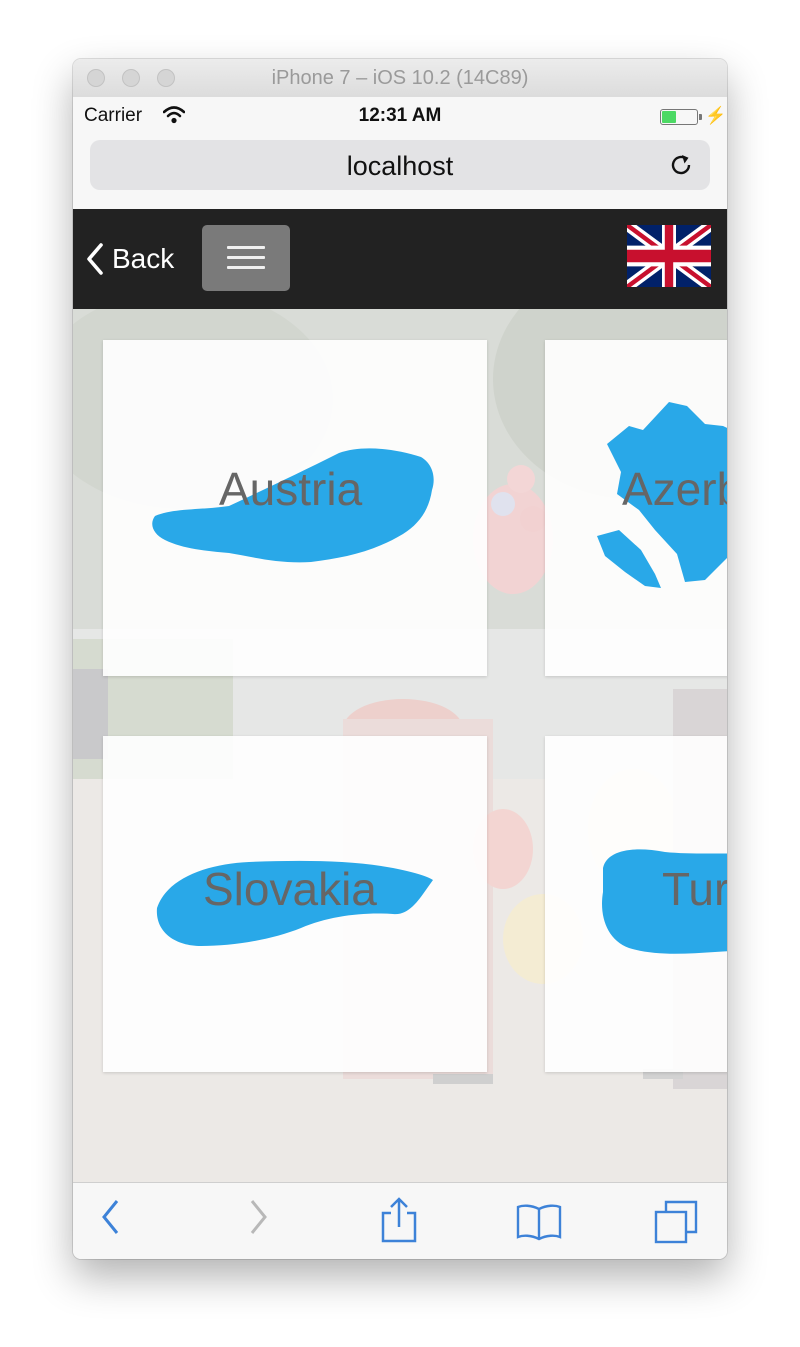 This screenshot has width=800, height=1347. What do you see at coordinates (716, 115) in the screenshot?
I see `charging-icon: ⚡` at bounding box center [716, 115].